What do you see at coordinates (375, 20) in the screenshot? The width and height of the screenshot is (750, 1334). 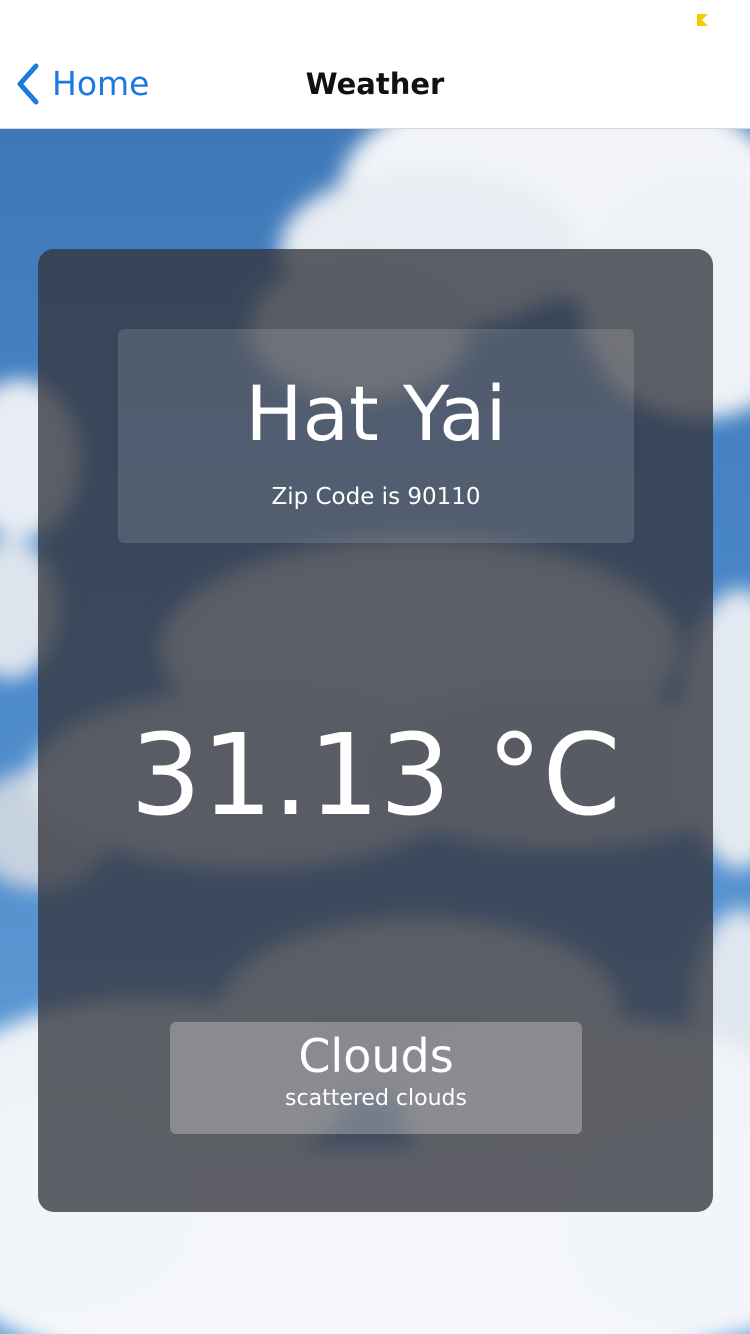 I see `status-bar` at bounding box center [375, 20].